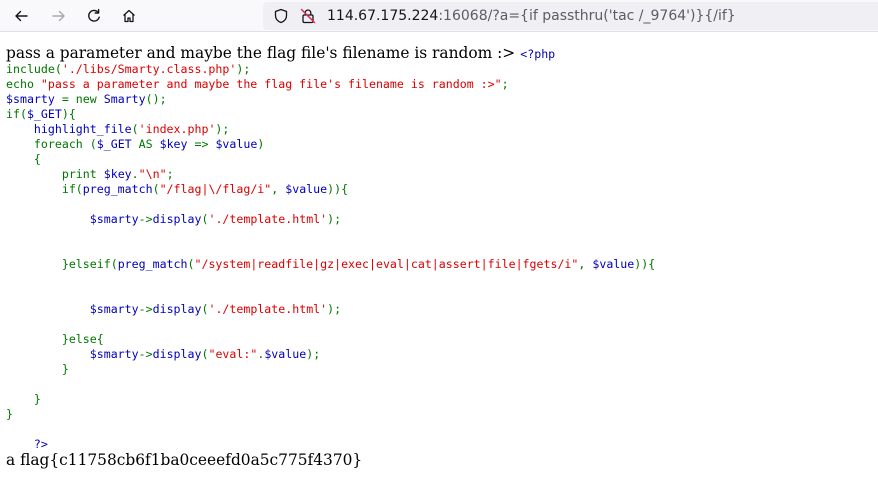 The width and height of the screenshot is (878, 482). I want to click on reload-button, so click(94, 16).